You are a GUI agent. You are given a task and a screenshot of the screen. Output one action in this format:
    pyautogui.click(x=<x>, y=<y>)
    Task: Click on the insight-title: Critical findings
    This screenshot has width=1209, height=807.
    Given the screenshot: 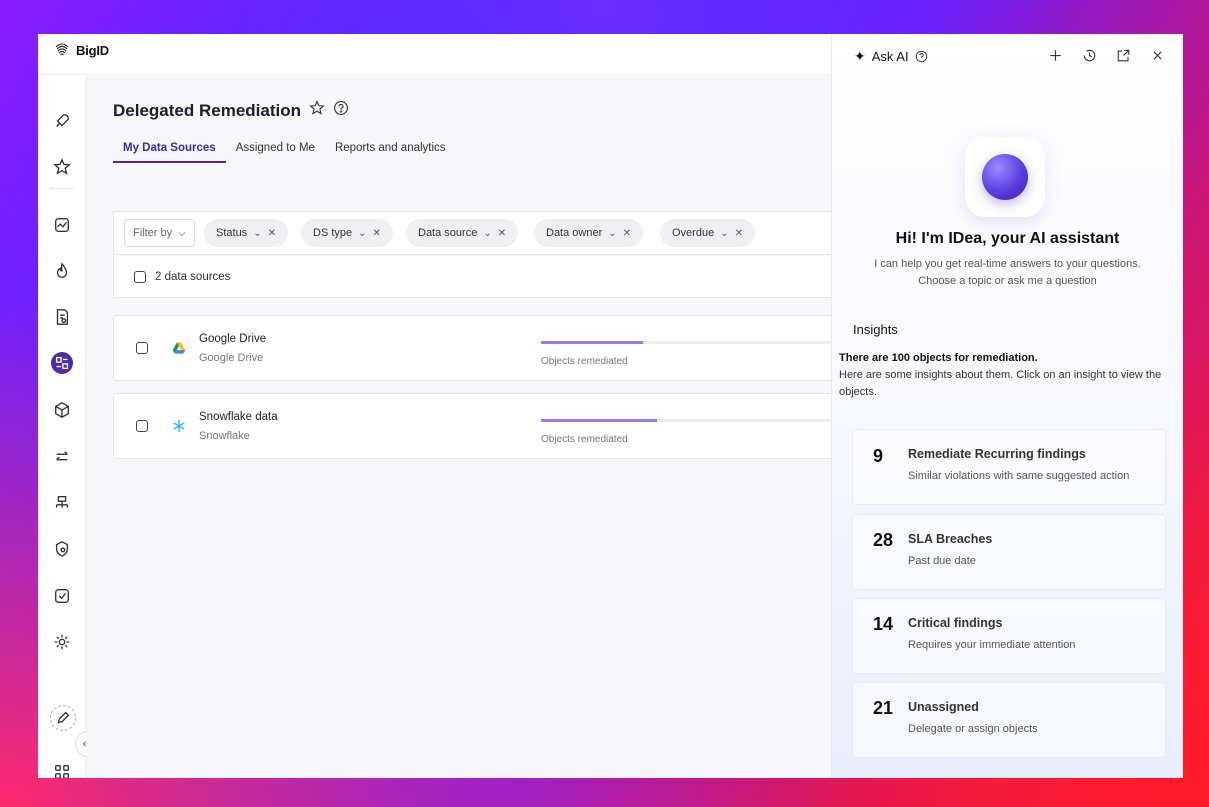 What is the action you would take?
    pyautogui.click(x=955, y=623)
    